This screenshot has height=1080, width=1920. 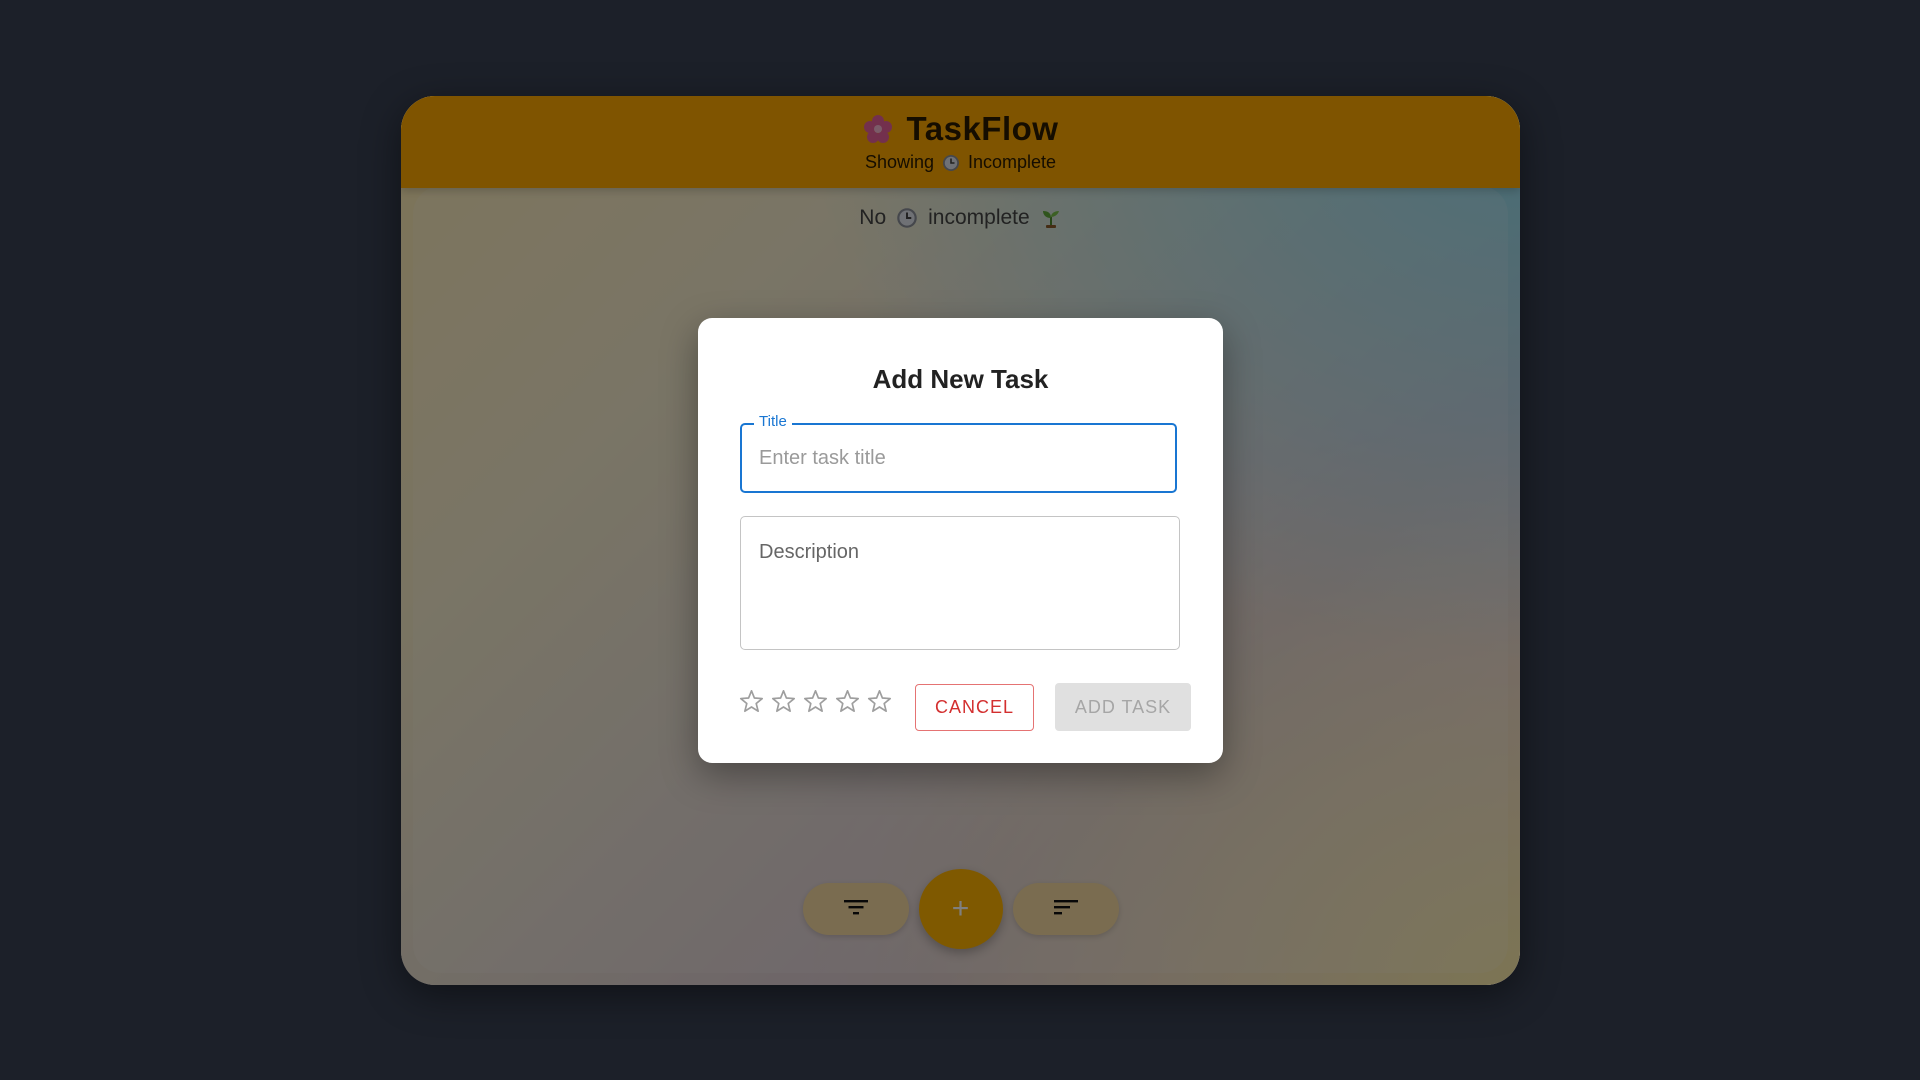 What do you see at coordinates (773, 421) in the screenshot?
I see `title-field-label: Title` at bounding box center [773, 421].